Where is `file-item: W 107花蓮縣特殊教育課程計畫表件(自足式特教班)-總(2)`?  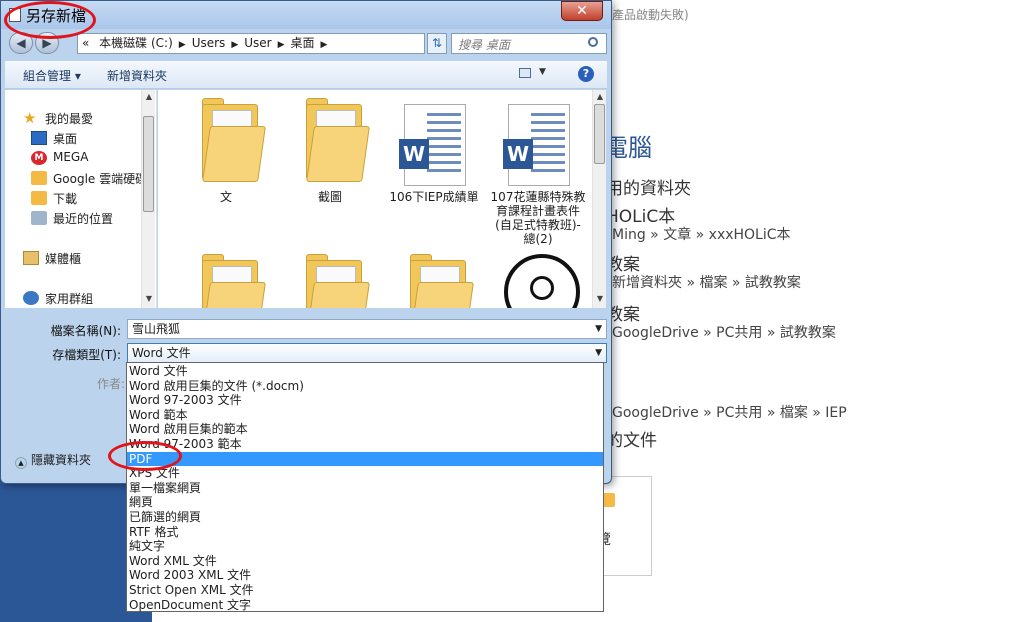
file-item: W 107花蓮縣特殊教育課程計畫表件(自足式特教班)-總(2) is located at coordinates (538, 168).